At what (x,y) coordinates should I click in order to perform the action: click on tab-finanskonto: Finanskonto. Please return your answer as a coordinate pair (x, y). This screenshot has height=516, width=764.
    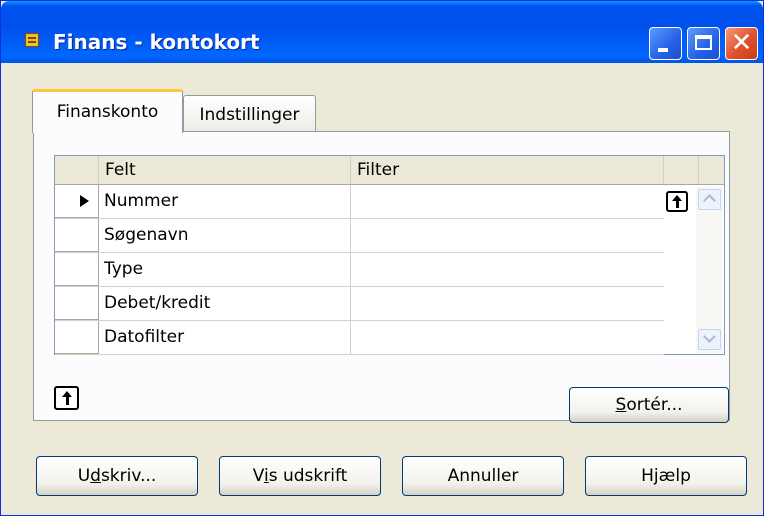
    Looking at the image, I should click on (107, 111).